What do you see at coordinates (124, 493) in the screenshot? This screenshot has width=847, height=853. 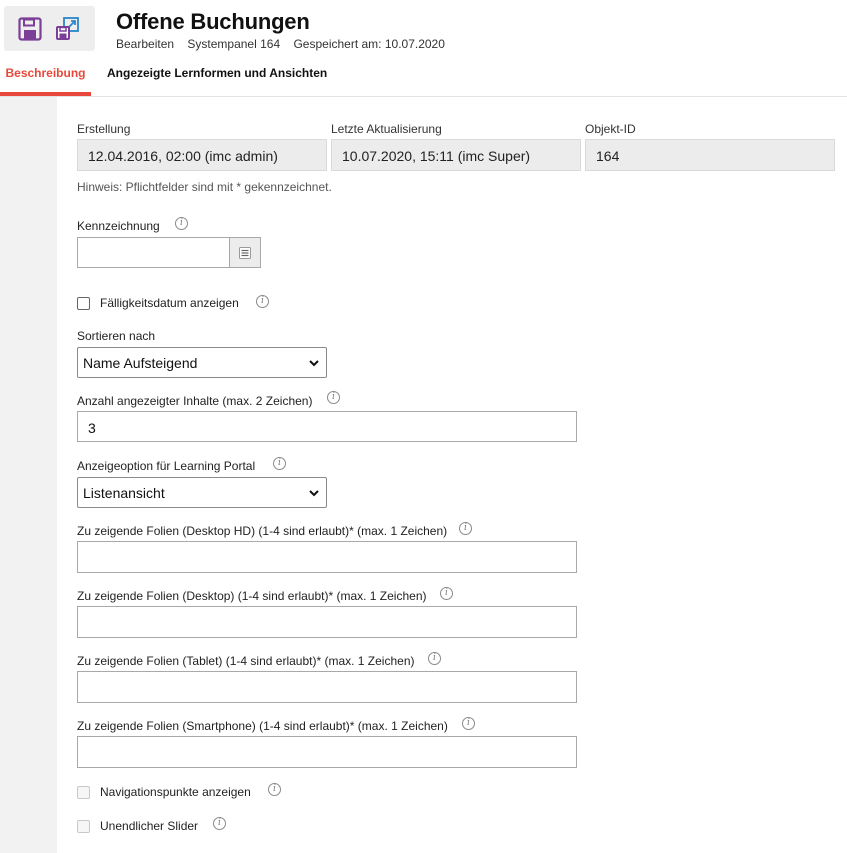 I see `anzeigeoption-selected-value: Listenansicht` at bounding box center [124, 493].